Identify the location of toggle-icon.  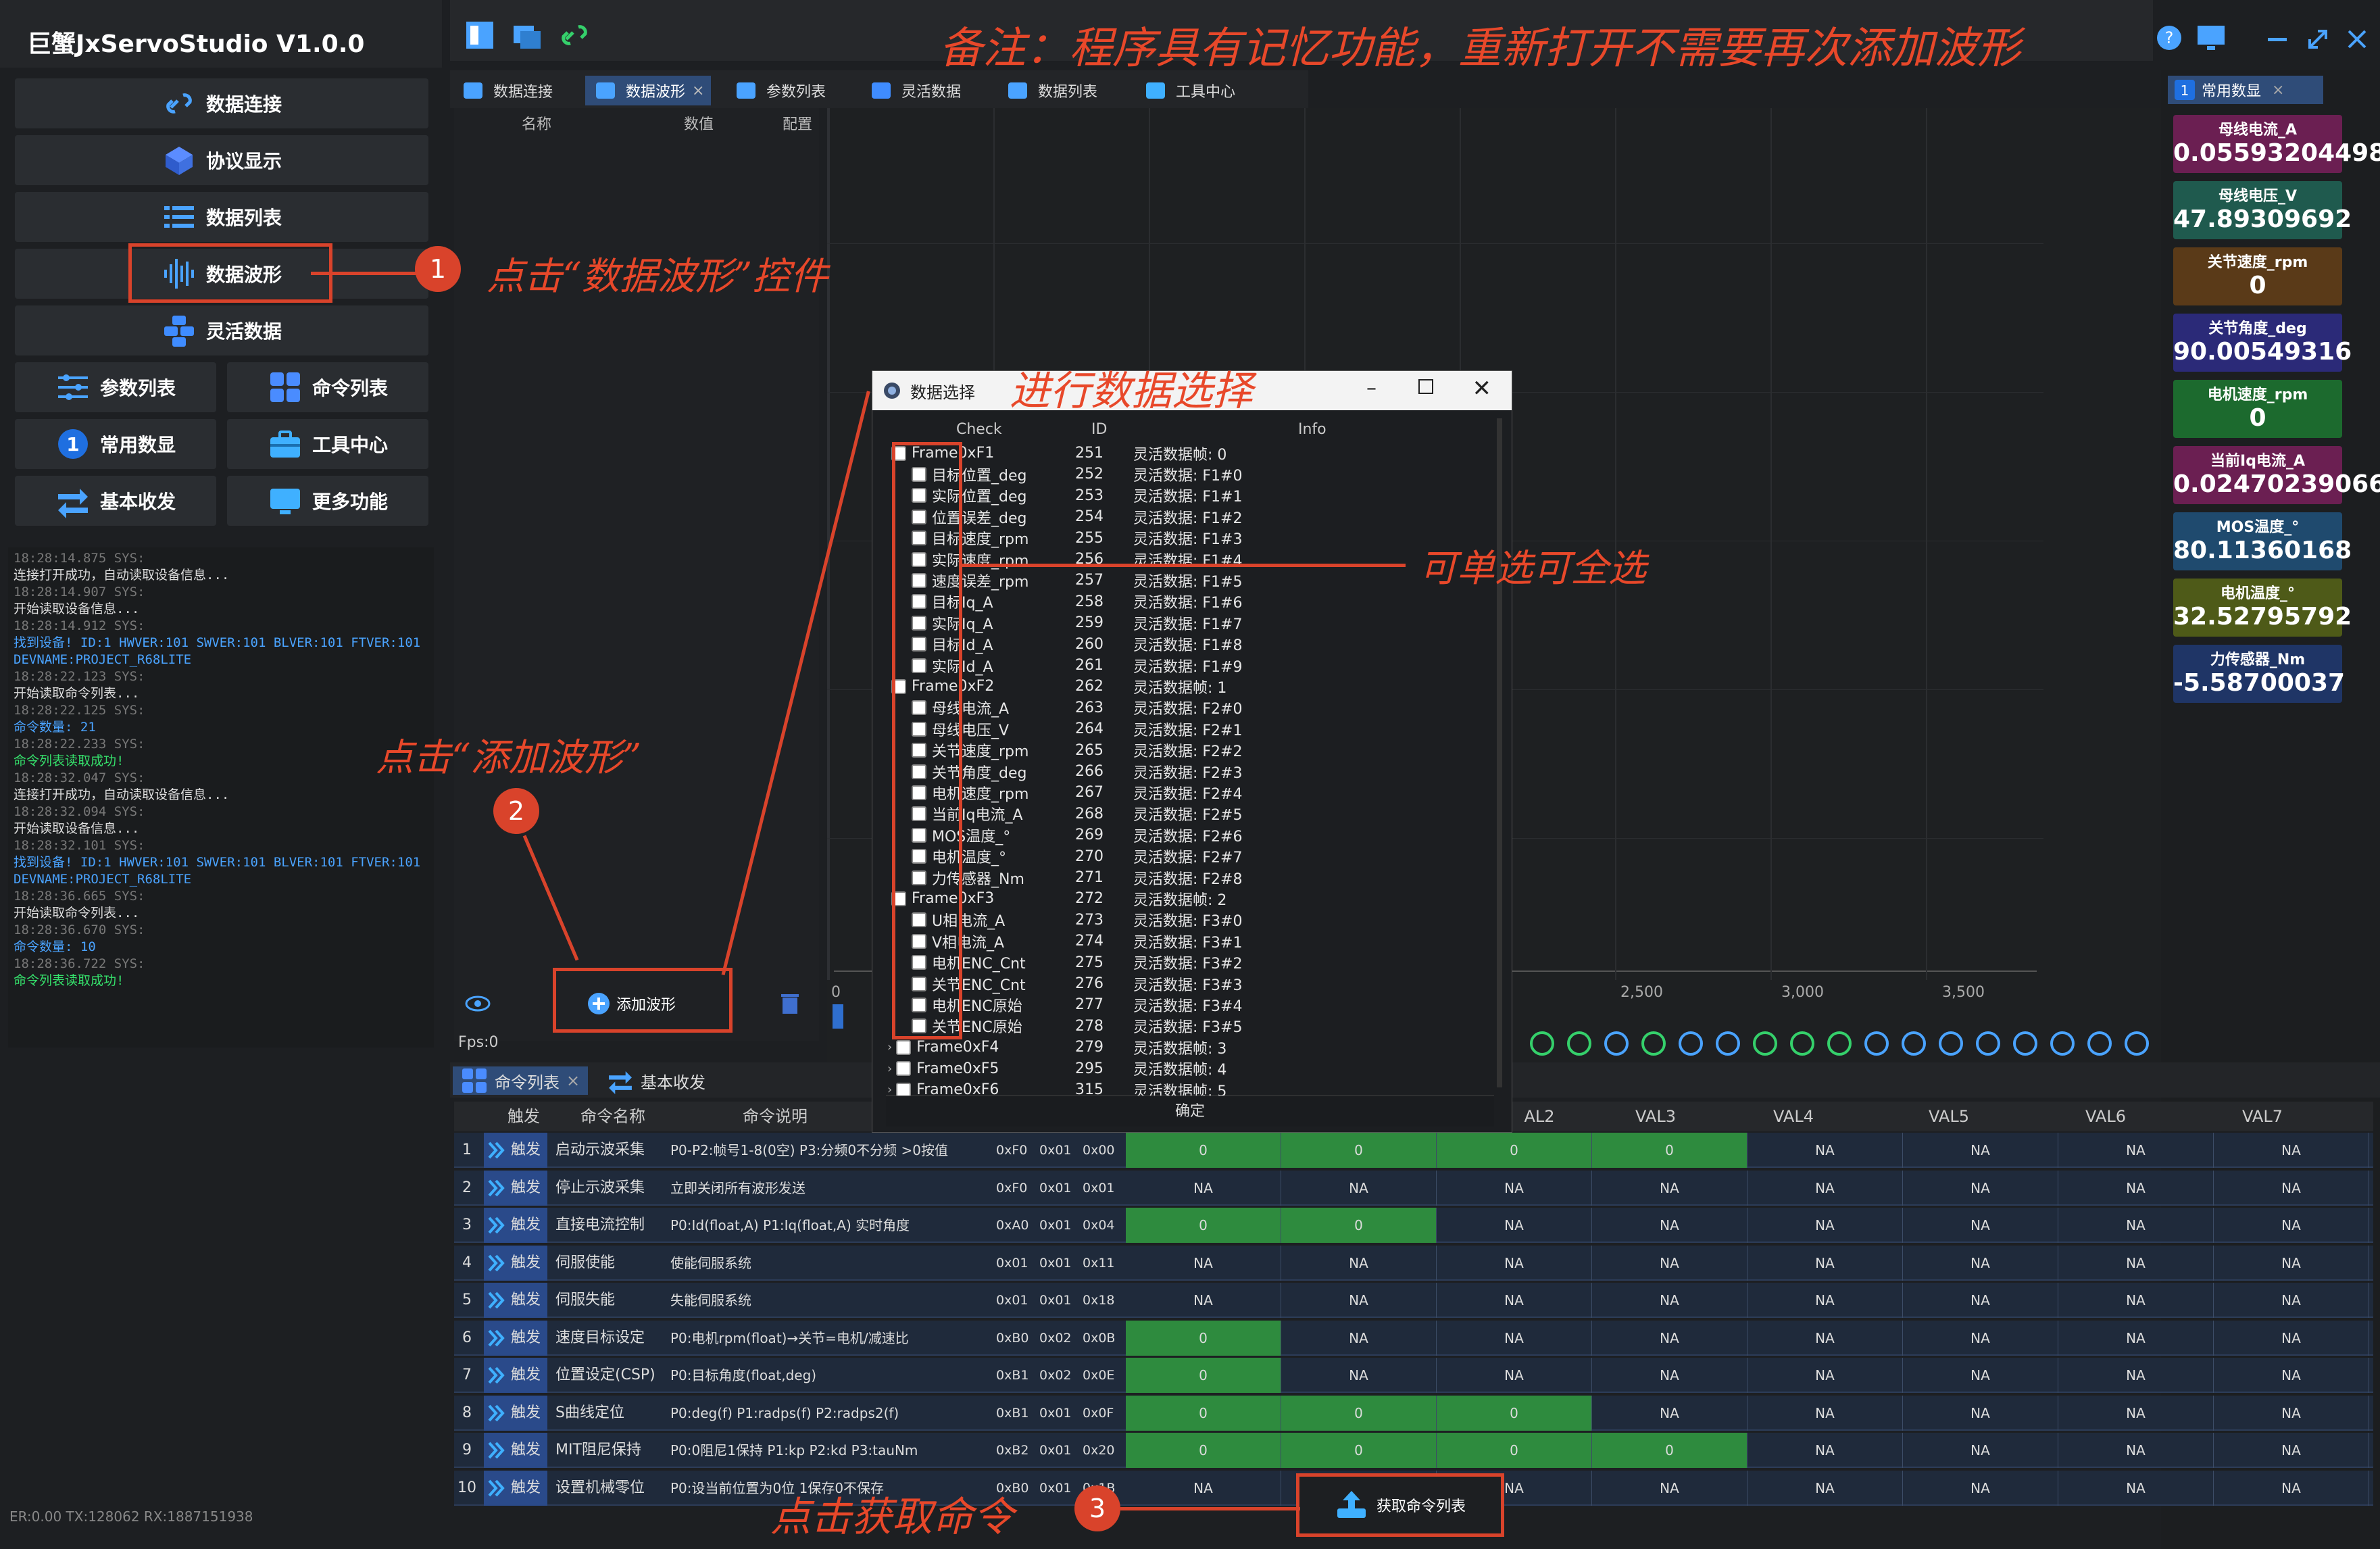
(1542, 1044).